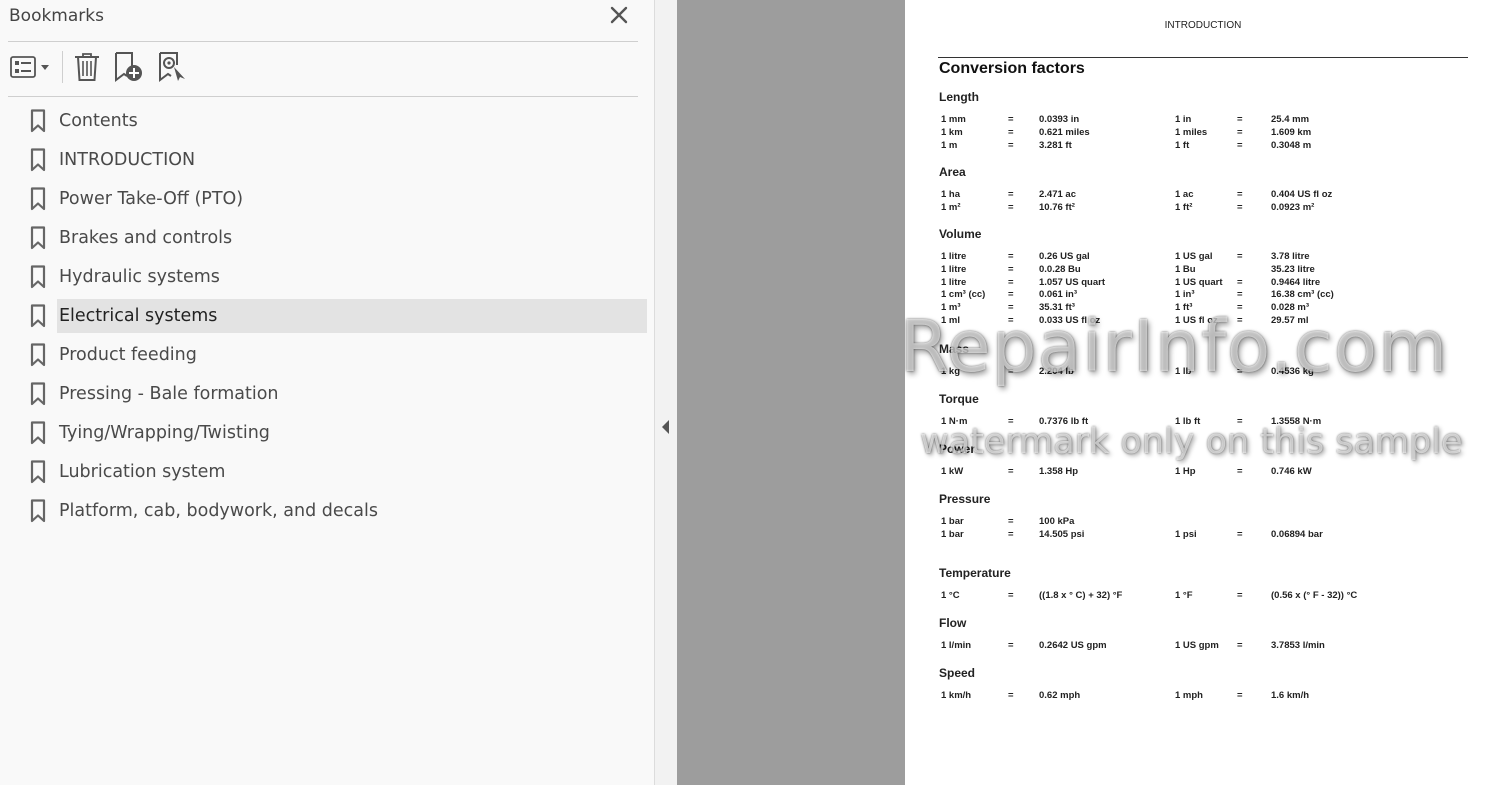  What do you see at coordinates (327, 433) in the screenshot?
I see `bookmark-item: Tying/Wrapping/Twisting` at bounding box center [327, 433].